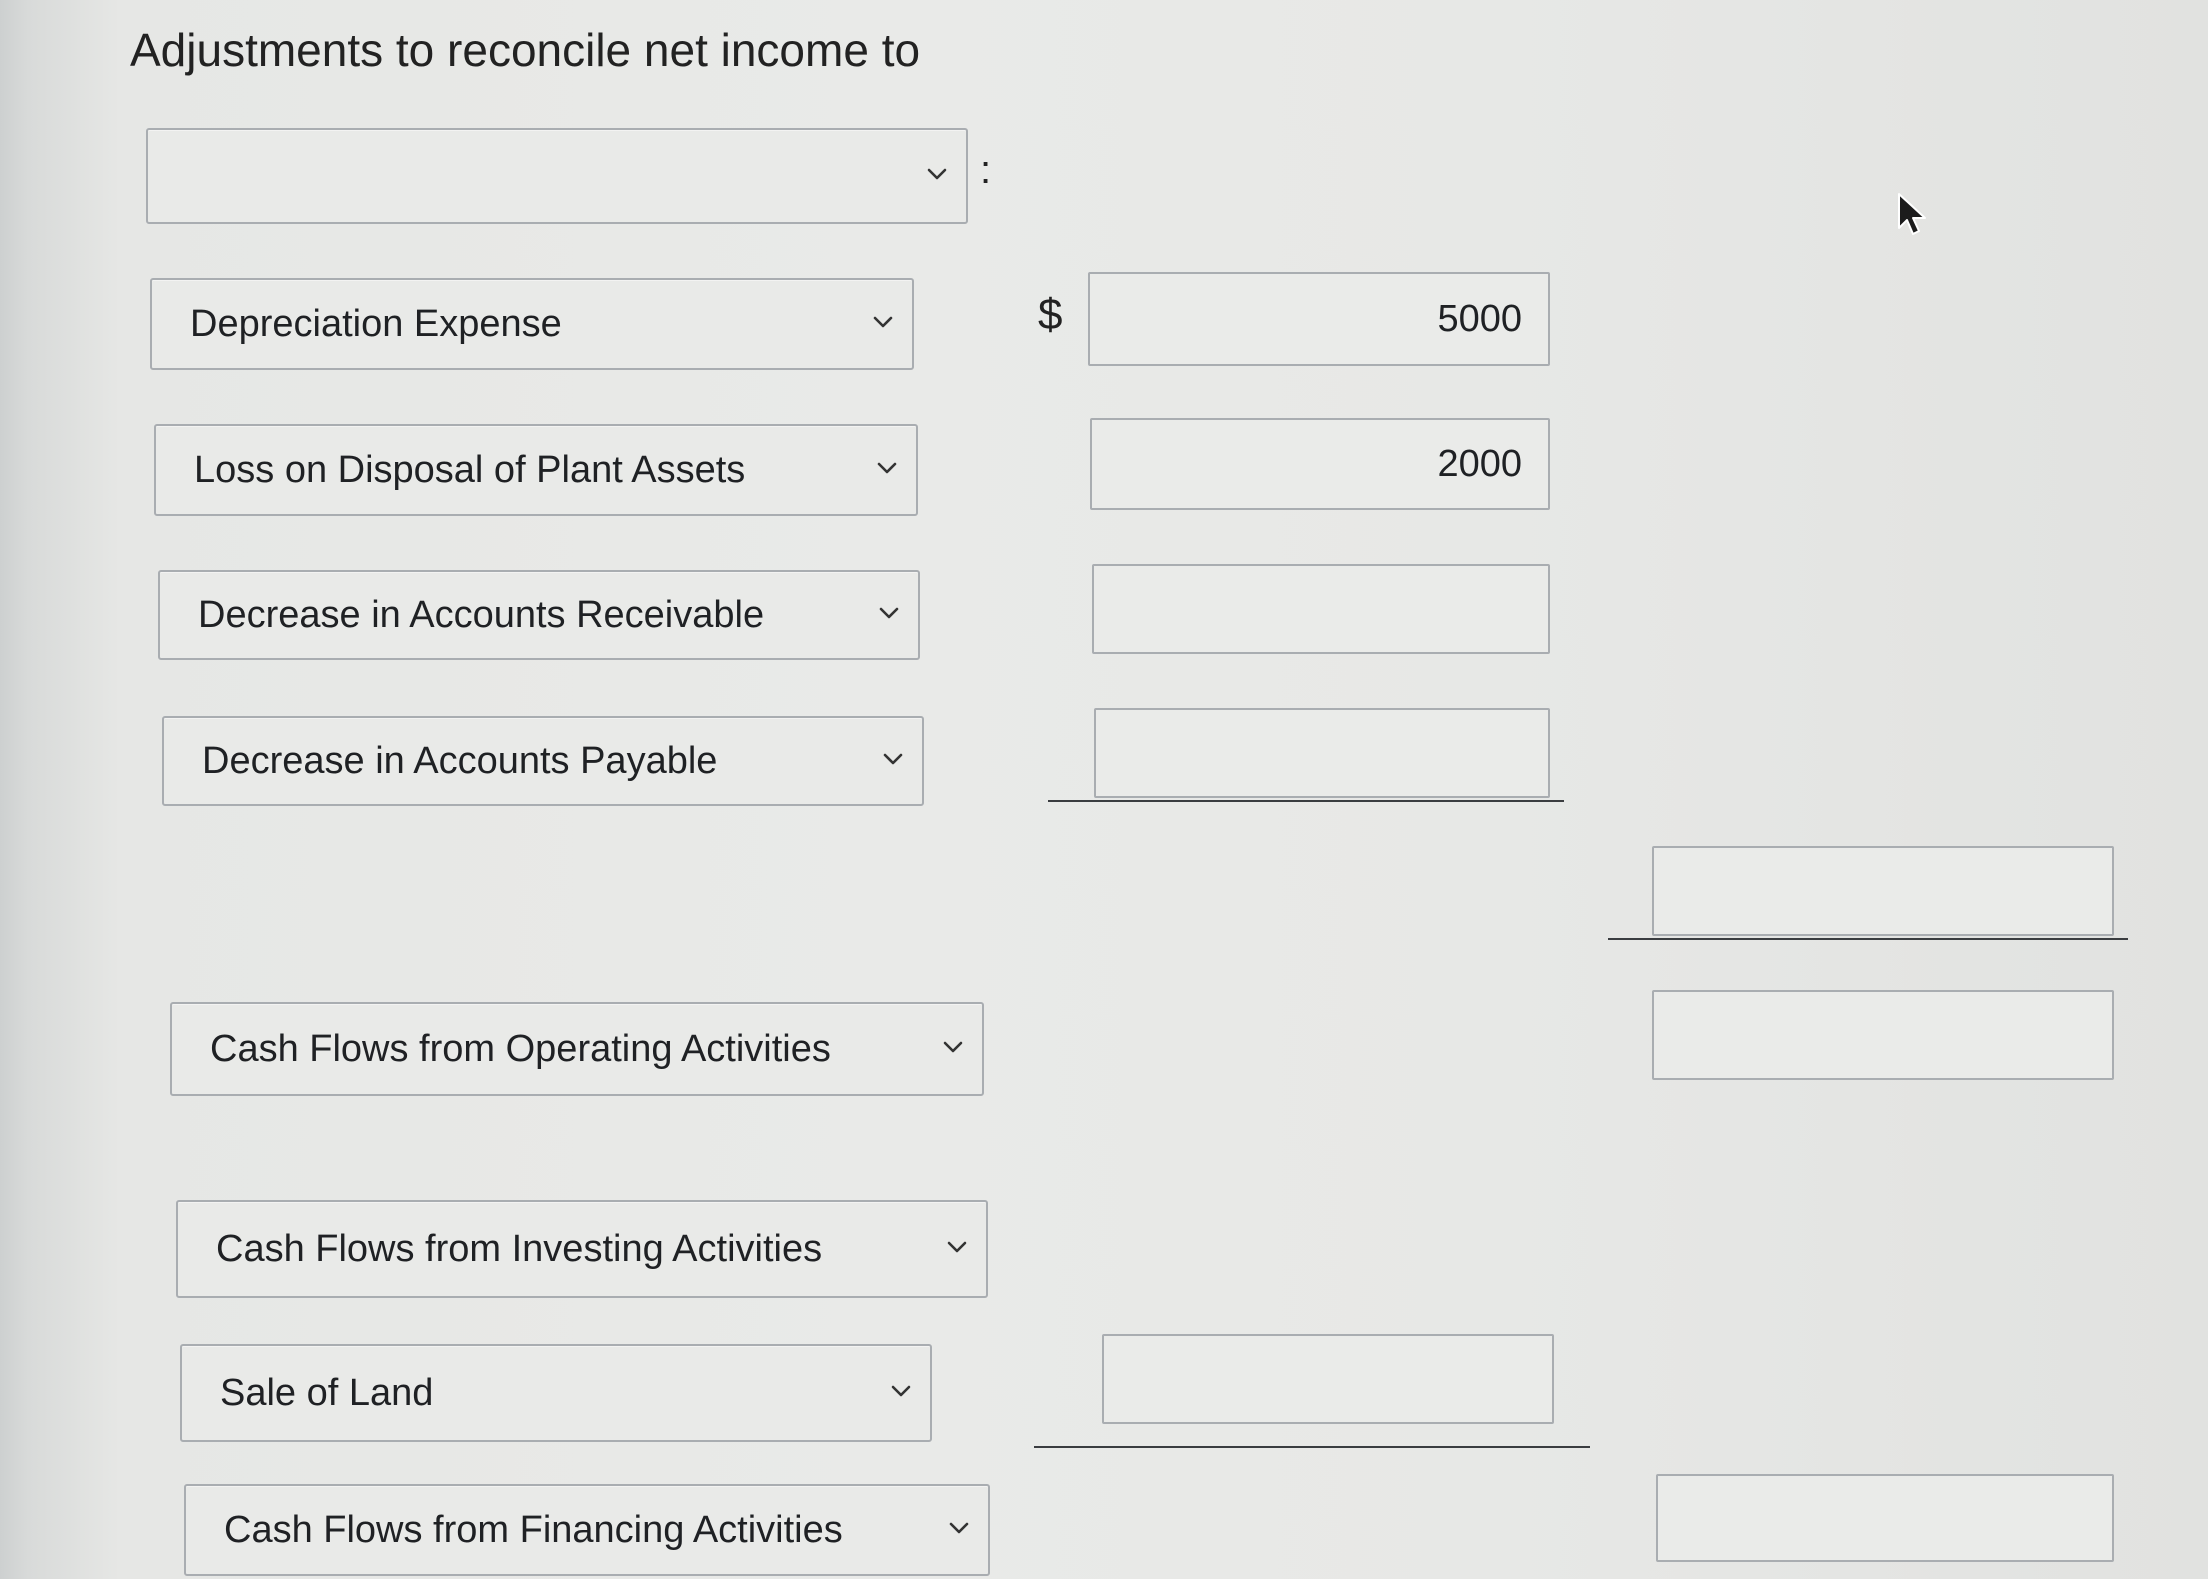 The width and height of the screenshot is (2208, 1579). I want to click on investing-activities-select: Cash Flows from Investing Activities, so click(582, 1249).